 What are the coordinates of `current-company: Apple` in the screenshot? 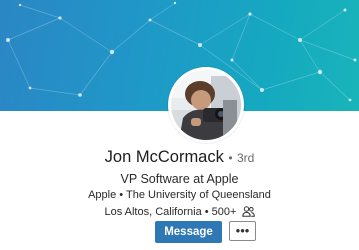 It's located at (102, 195).